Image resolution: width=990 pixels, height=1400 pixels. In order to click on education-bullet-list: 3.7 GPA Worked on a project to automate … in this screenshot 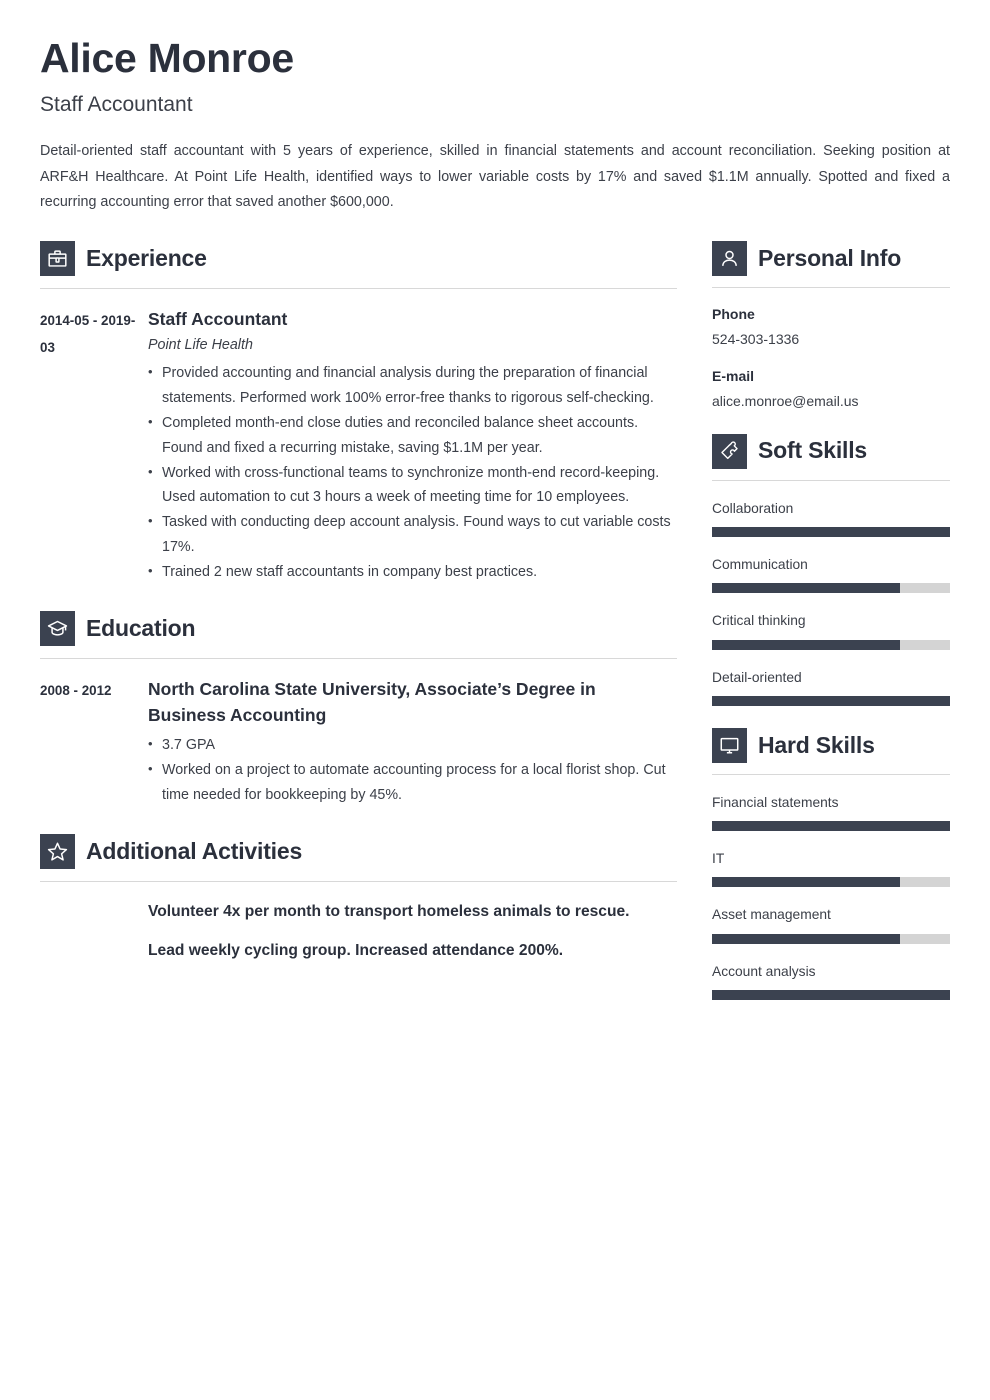, I will do `click(412, 770)`.